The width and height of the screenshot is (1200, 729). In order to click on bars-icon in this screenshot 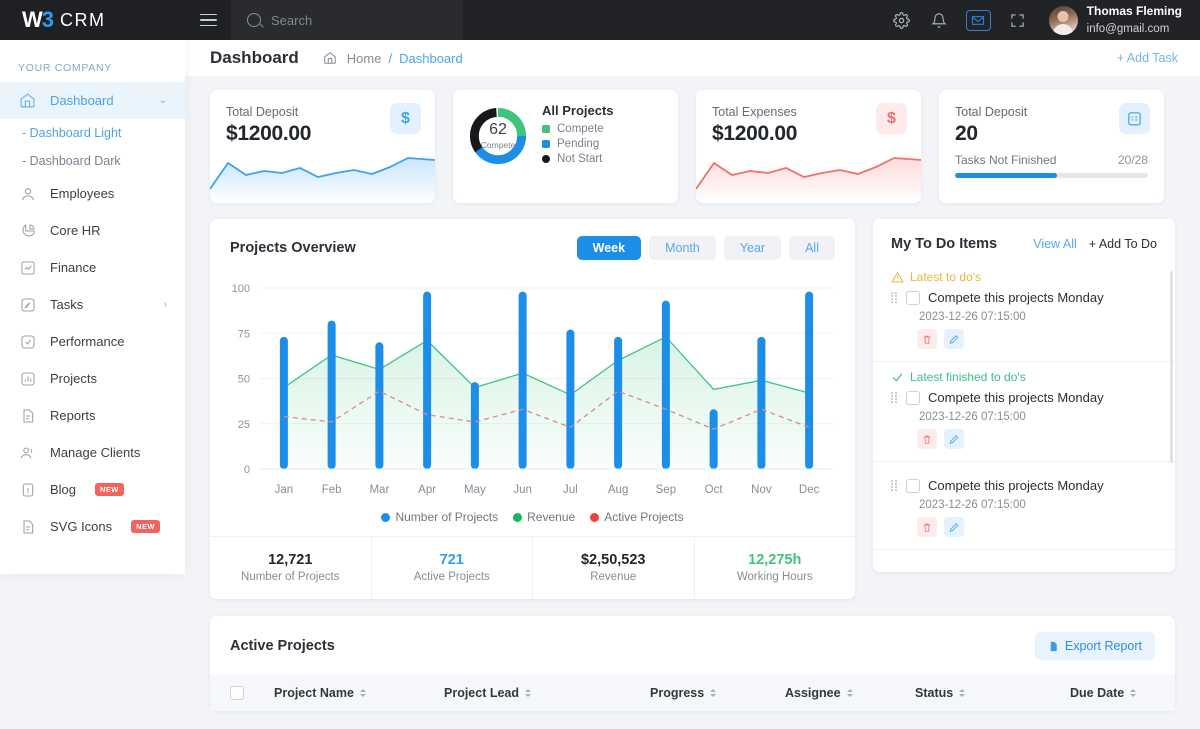, I will do `click(27, 378)`.